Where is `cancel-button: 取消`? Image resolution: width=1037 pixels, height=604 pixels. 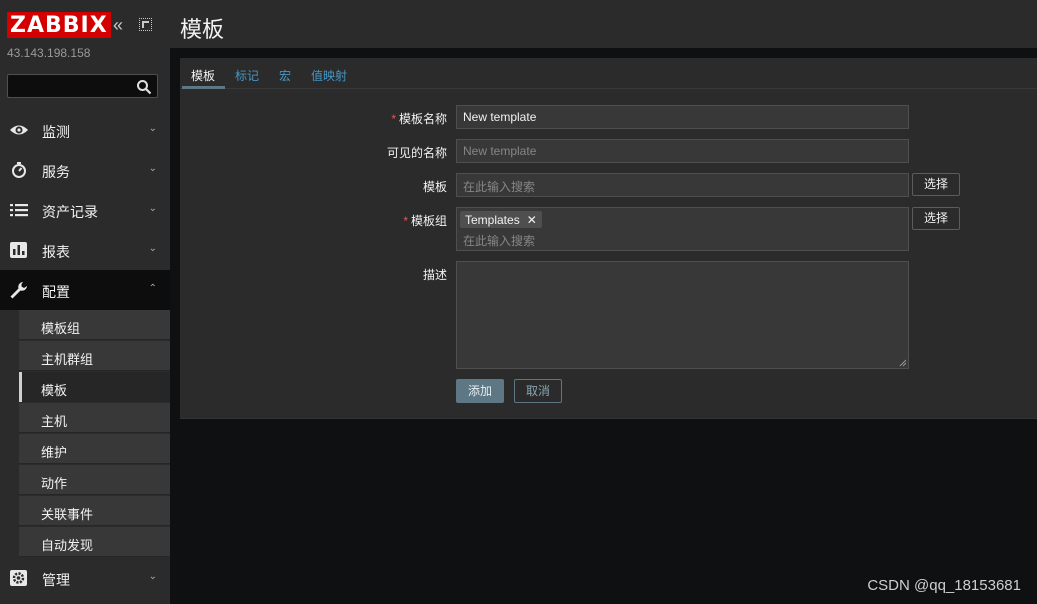
cancel-button: 取消 is located at coordinates (538, 391).